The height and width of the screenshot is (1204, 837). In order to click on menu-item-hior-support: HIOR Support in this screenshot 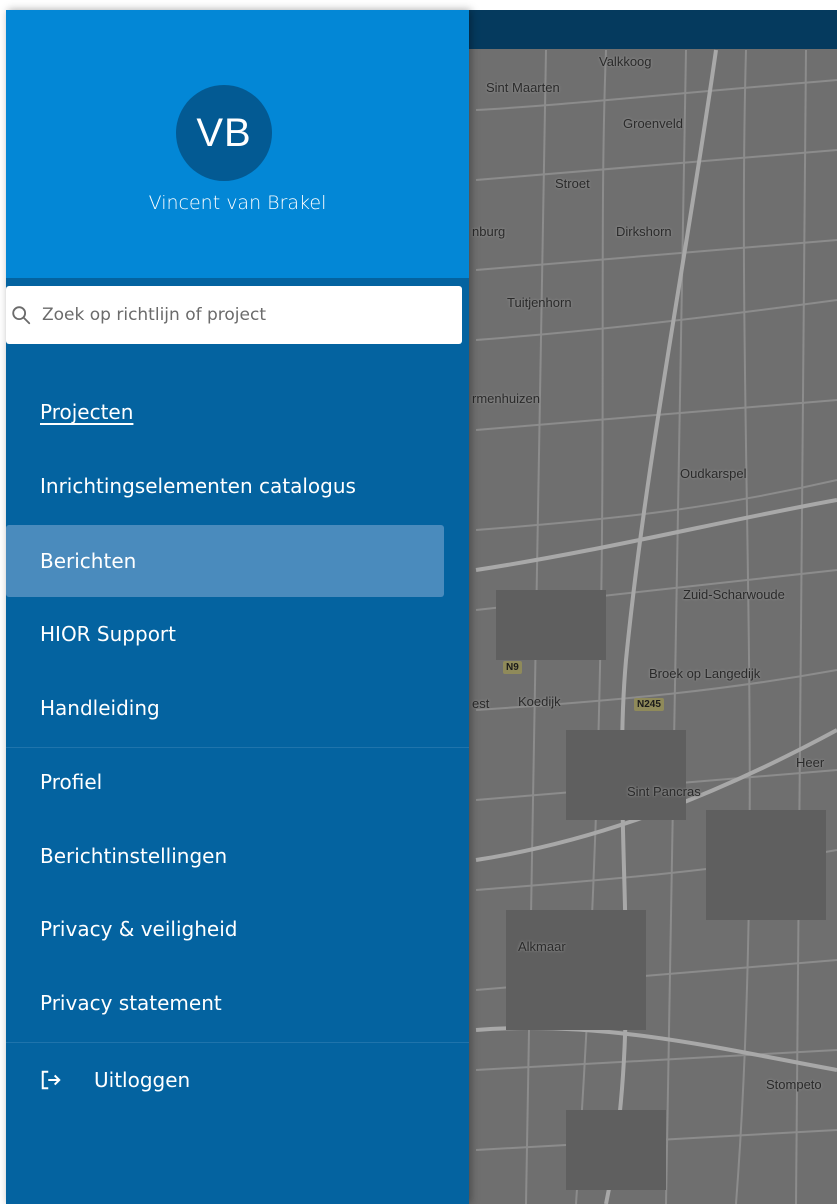, I will do `click(225, 634)`.